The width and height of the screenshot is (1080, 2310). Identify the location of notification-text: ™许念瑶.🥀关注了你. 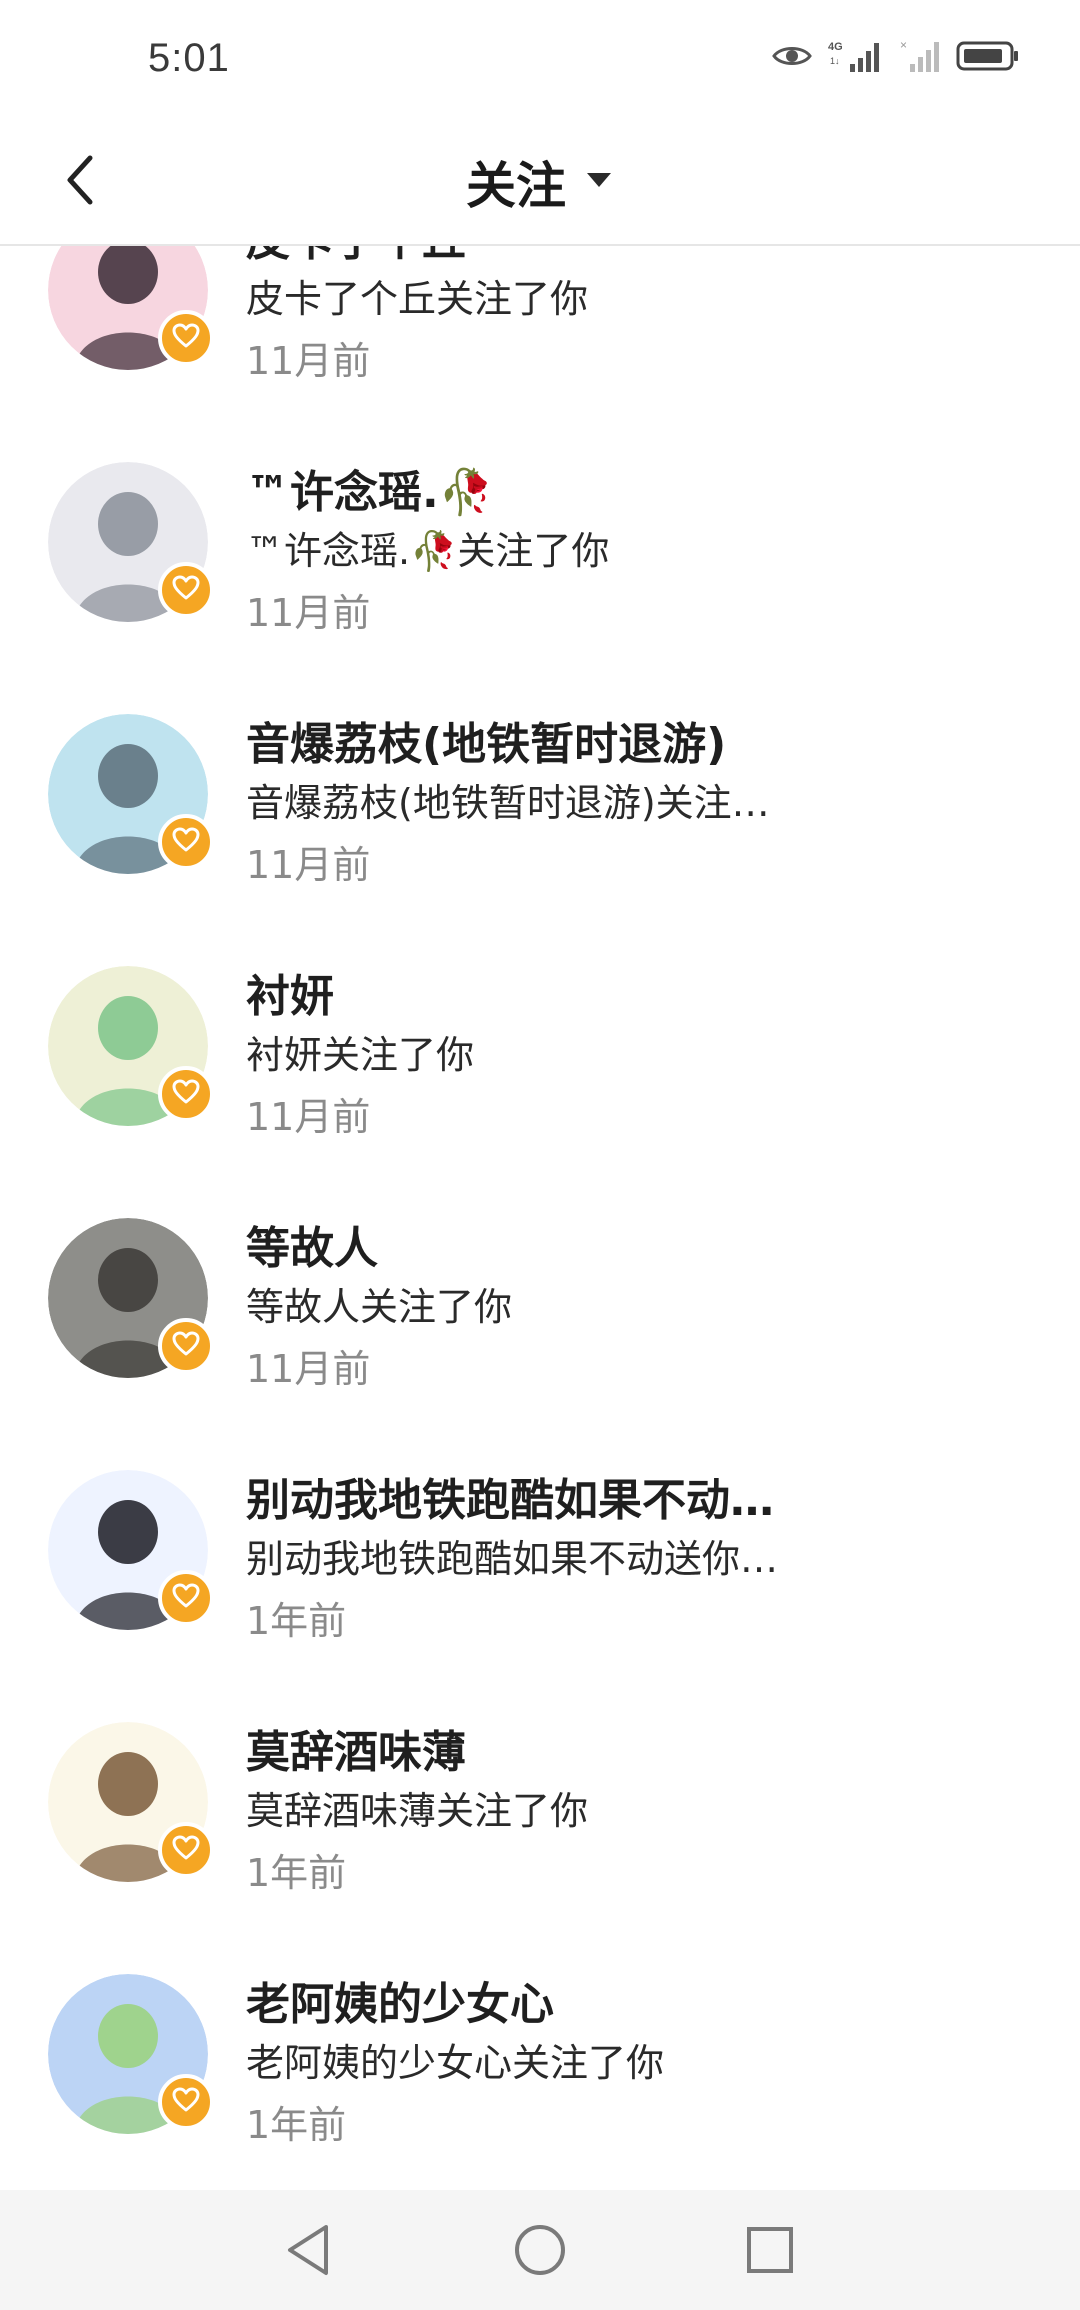
(428, 551).